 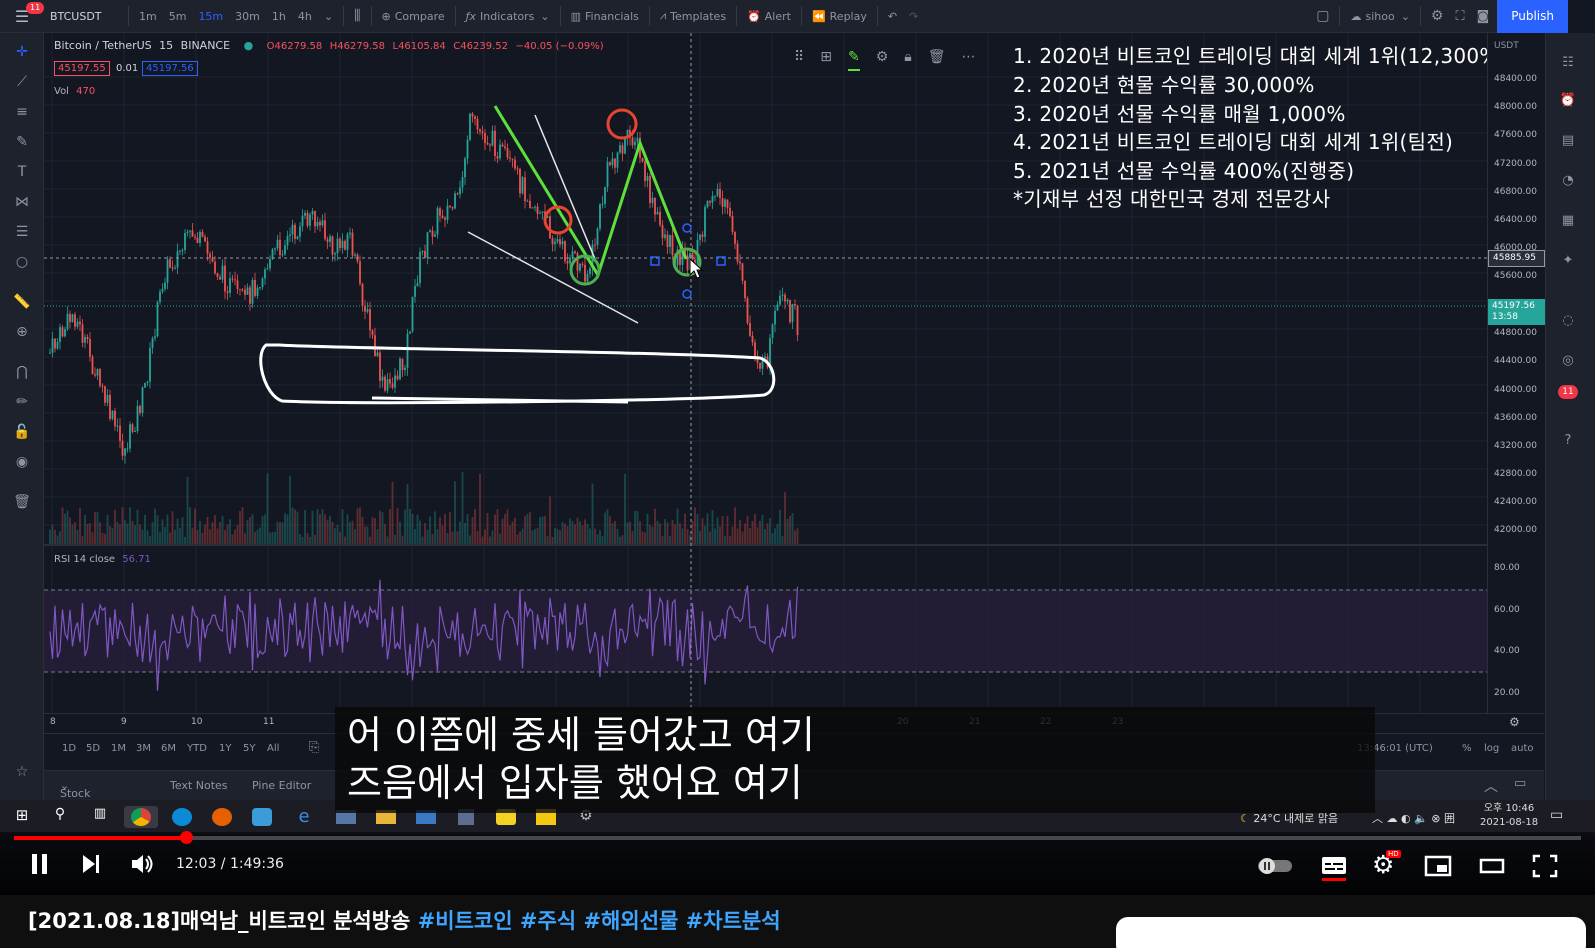 What do you see at coordinates (892, 16) in the screenshot?
I see `undo-icon: ↶` at bounding box center [892, 16].